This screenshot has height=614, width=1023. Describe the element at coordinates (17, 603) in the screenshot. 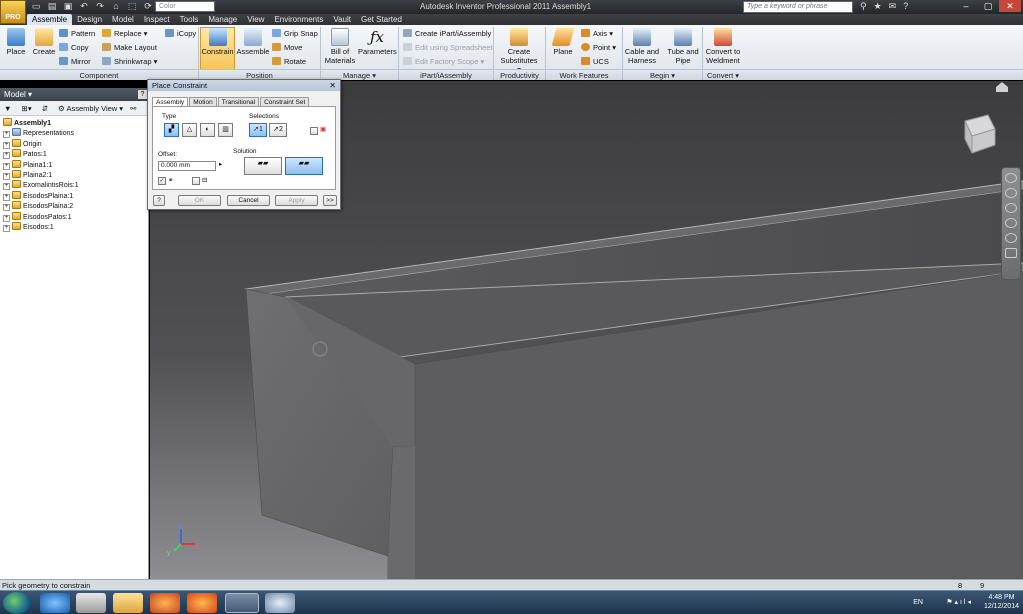

I see `start-button` at that location.